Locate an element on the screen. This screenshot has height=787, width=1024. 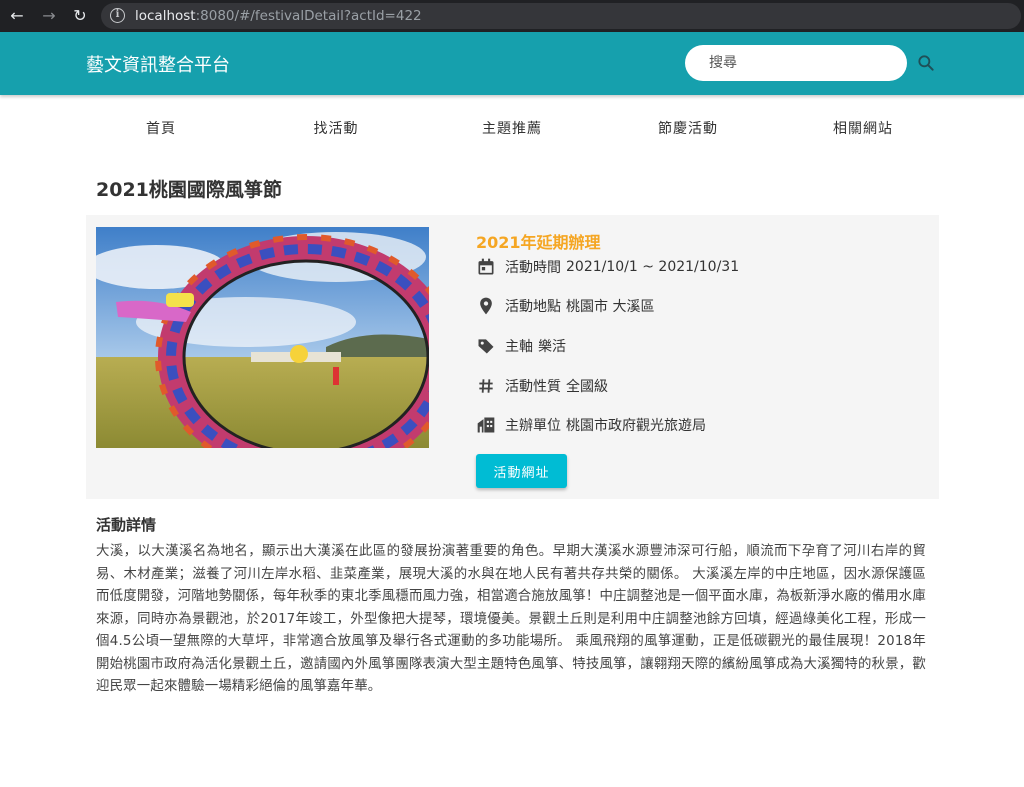
event-host-label: 主辦單位 is located at coordinates (533, 426).